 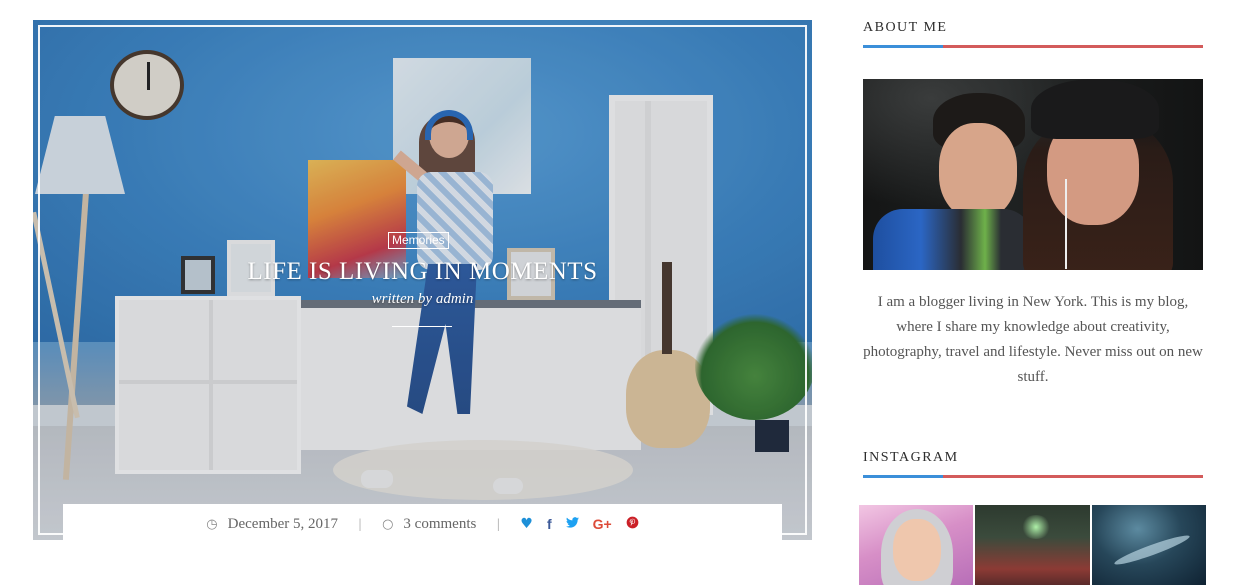 I want to click on post-comments-link: ○ 3 comments, so click(x=429, y=524).